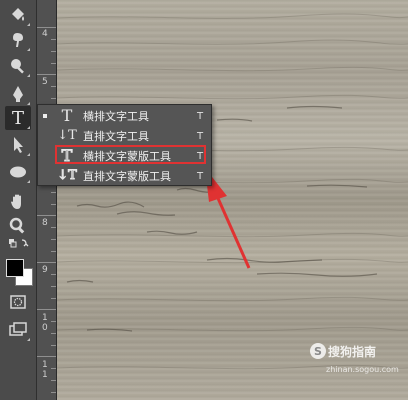 The image size is (408, 400). I want to click on tools-panel: T, so click(18, 200).